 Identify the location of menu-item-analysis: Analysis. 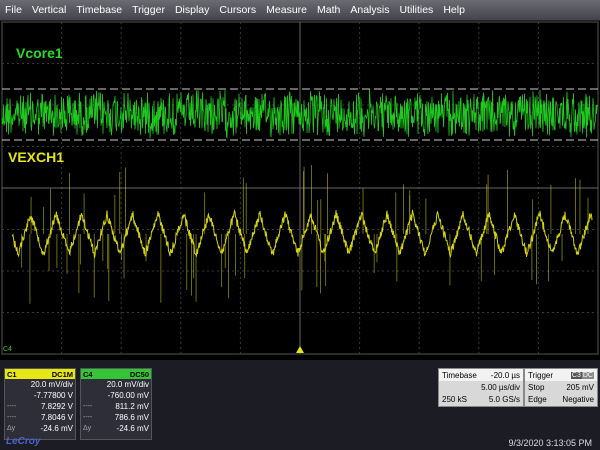
(369, 10).